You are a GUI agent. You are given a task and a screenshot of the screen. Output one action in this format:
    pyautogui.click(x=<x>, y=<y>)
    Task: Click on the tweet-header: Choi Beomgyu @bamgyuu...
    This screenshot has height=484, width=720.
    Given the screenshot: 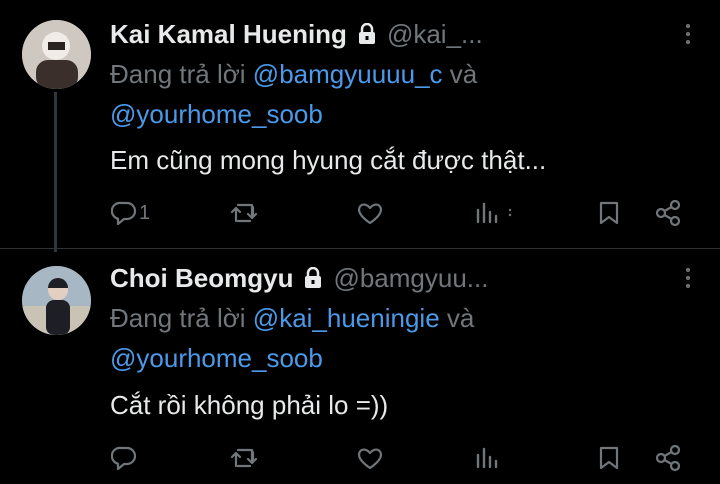 What is the action you would take?
    pyautogui.click(x=299, y=278)
    